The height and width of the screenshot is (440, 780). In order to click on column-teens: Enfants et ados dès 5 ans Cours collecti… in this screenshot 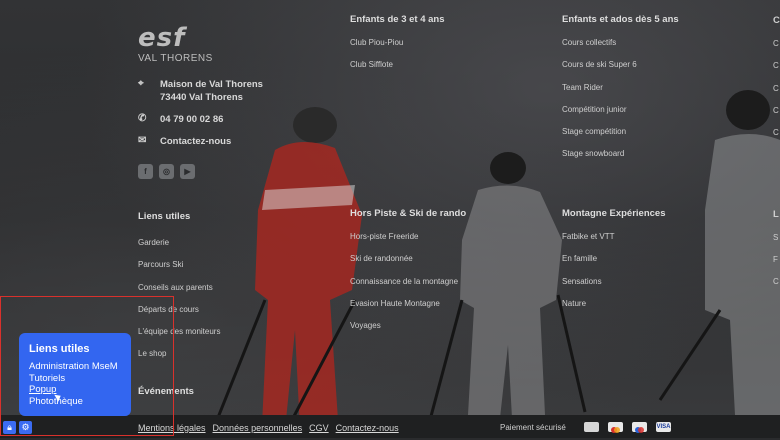, I will do `click(620, 93)`.